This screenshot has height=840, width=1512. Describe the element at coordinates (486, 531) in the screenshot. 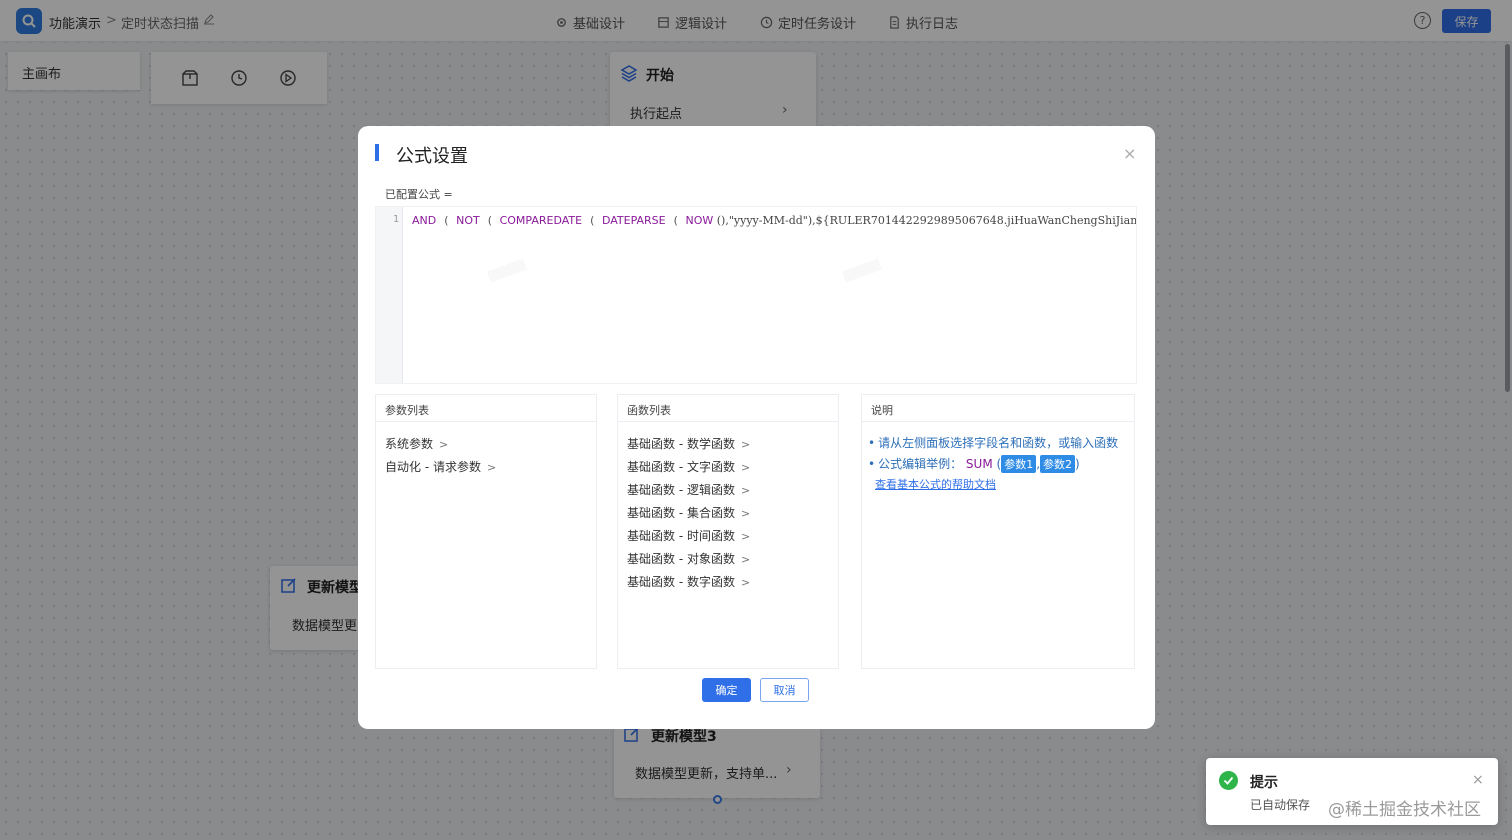

I see `params-panel: 参数列表 系统参数 > 自动化 - 请求参数 >` at that location.